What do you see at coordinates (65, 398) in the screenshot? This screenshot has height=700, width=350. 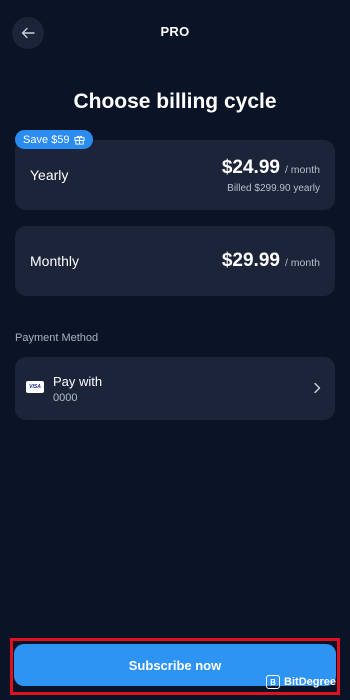 I see `card-number: 0000` at bounding box center [65, 398].